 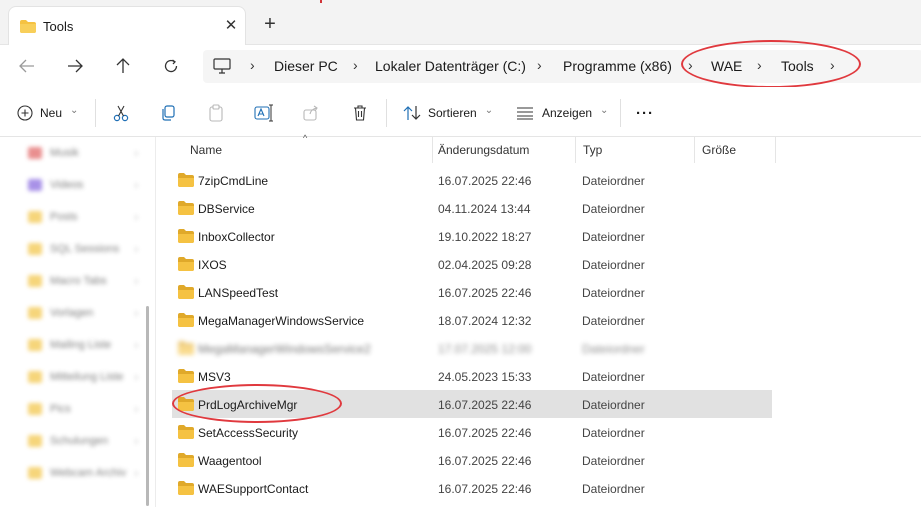 What do you see at coordinates (485, 377) in the screenshot?
I see `file-modified-date: 24.05.2023 15:33` at bounding box center [485, 377].